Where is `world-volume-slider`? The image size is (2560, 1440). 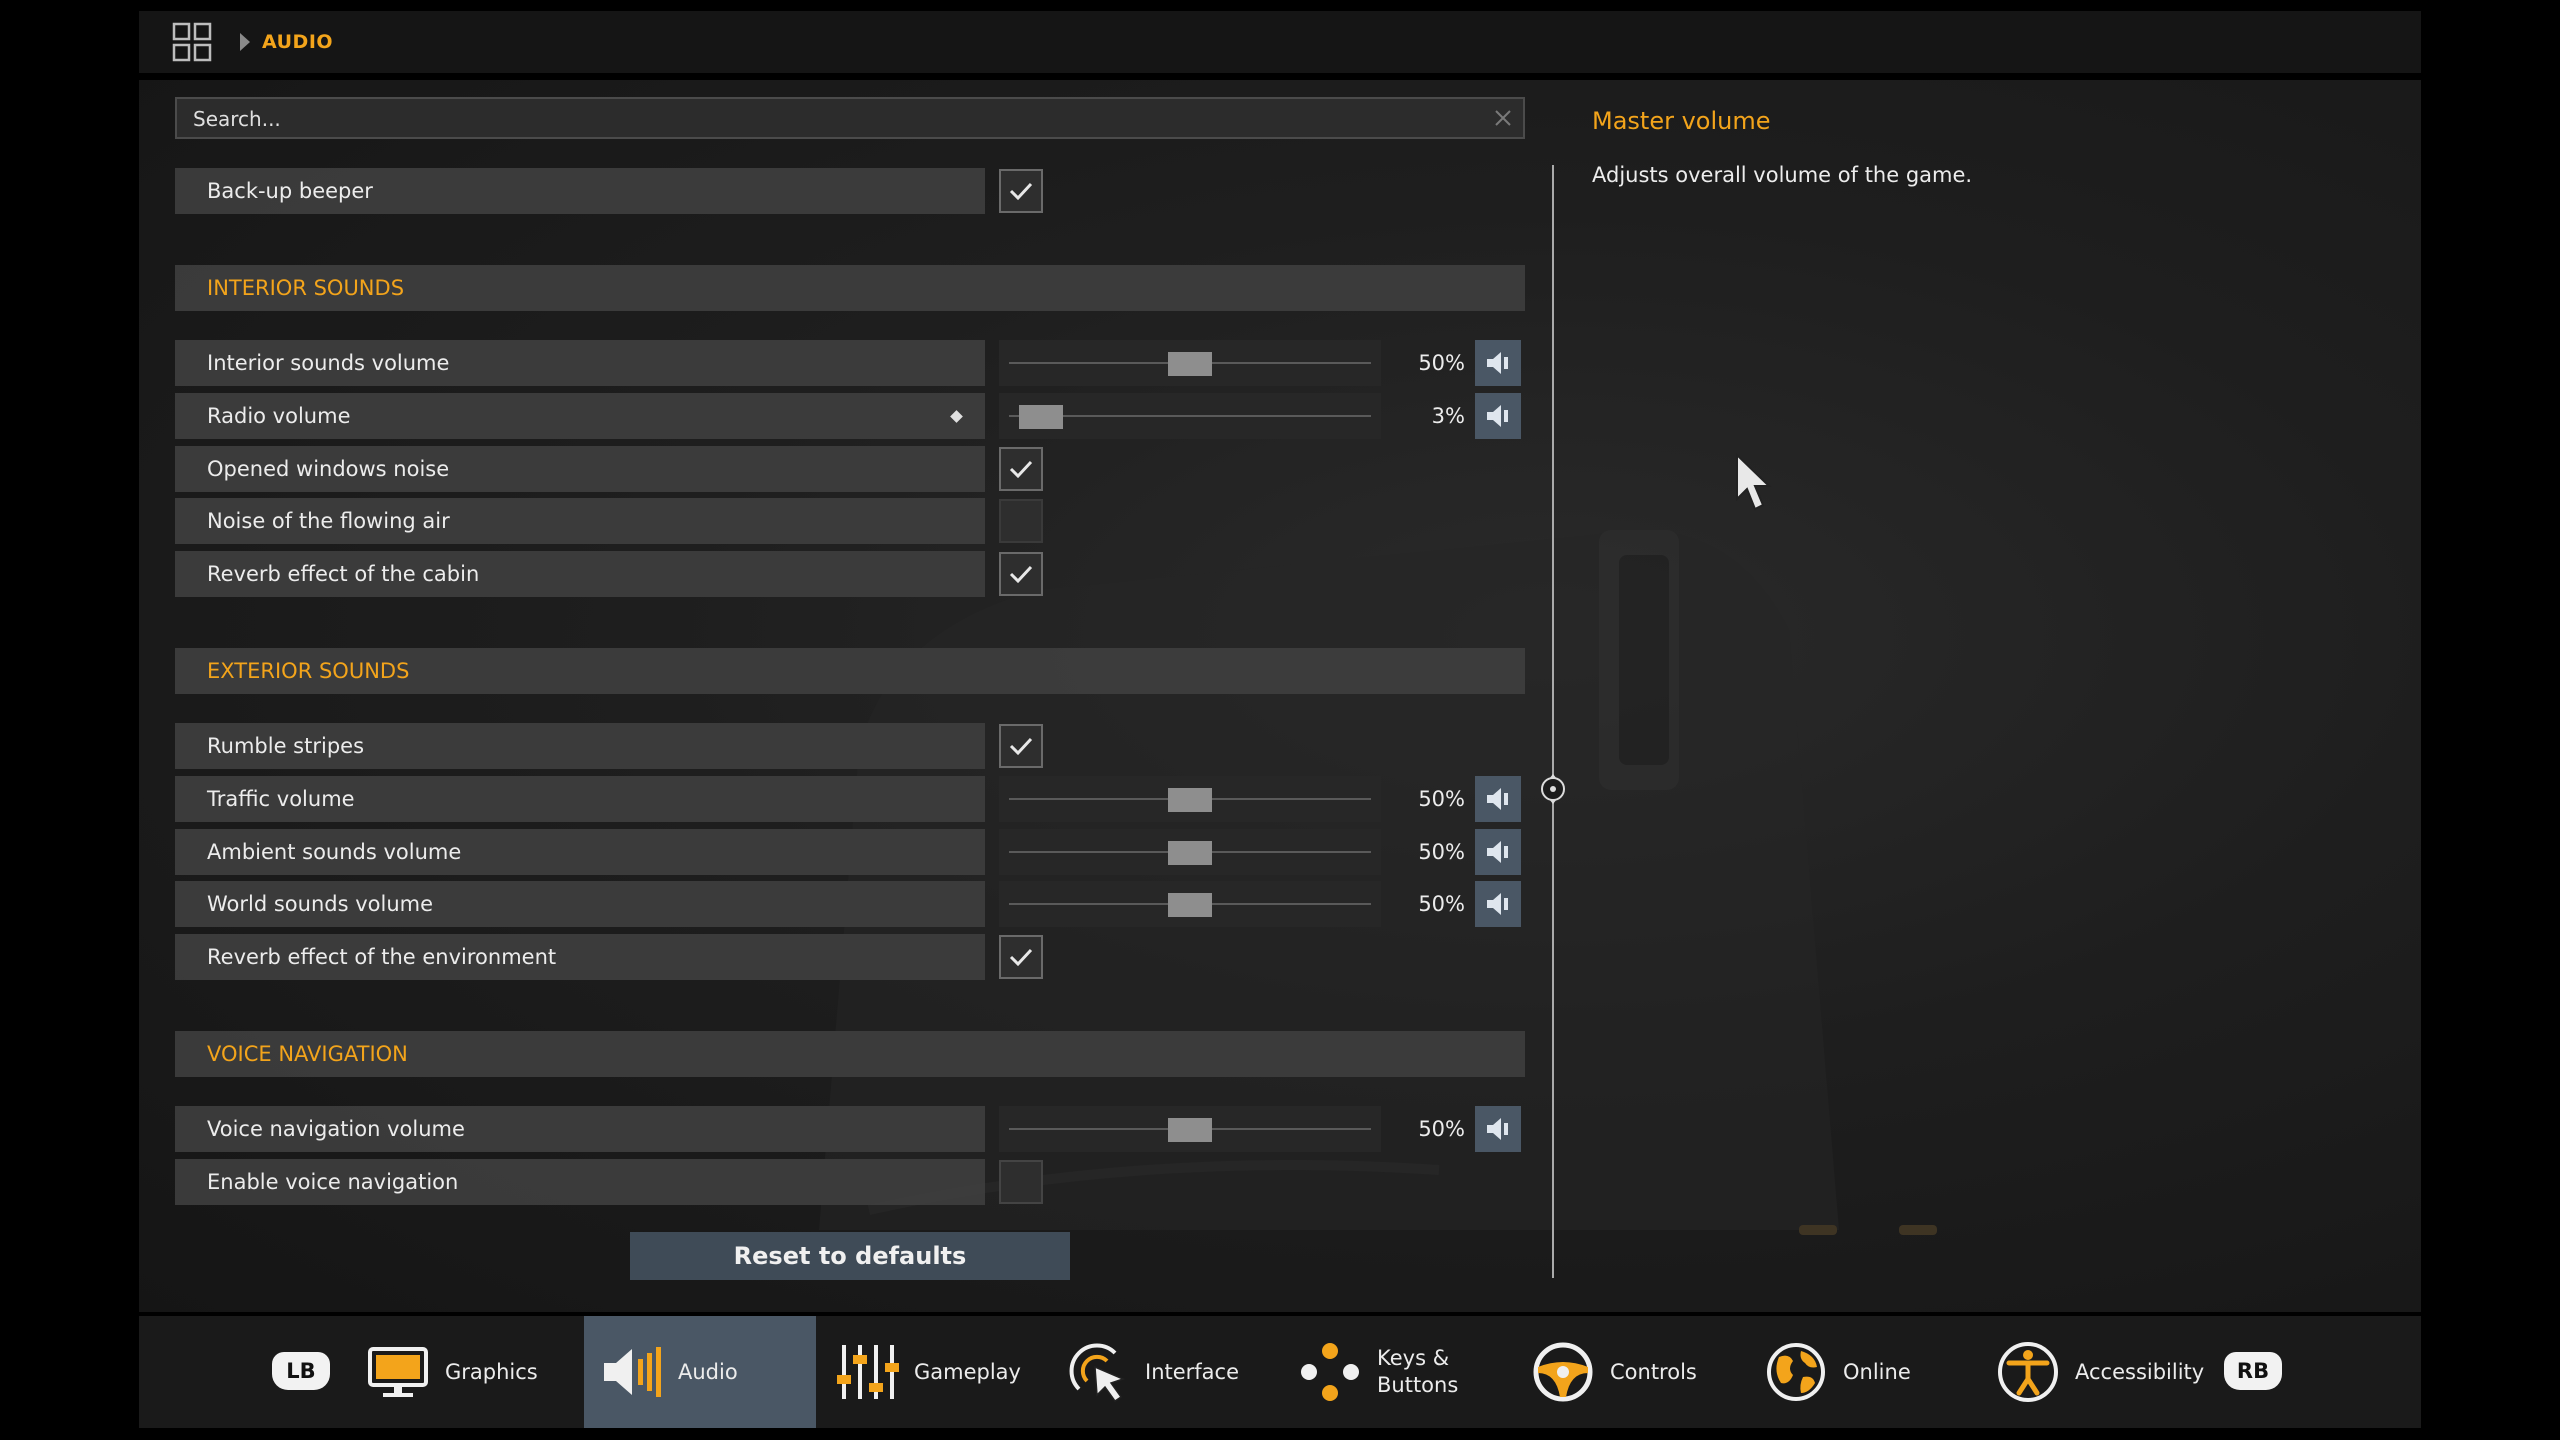
world-volume-slider is located at coordinates (1190, 904).